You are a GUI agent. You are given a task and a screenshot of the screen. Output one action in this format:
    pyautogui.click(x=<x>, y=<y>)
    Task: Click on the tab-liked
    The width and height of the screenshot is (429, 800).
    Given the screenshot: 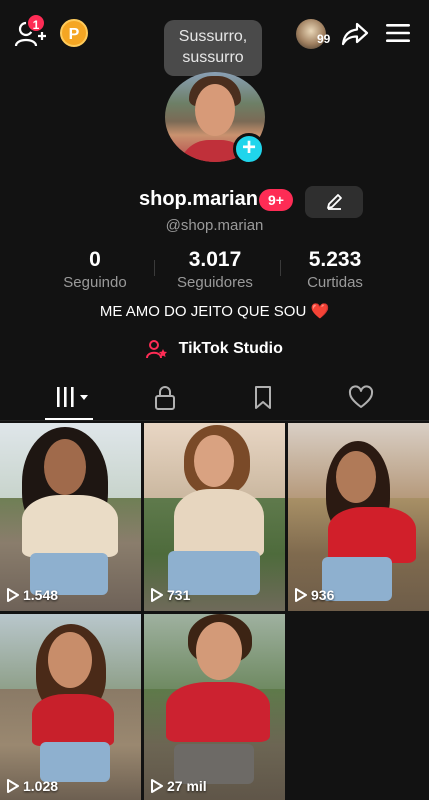 What is the action you would take?
    pyautogui.click(x=360, y=397)
    